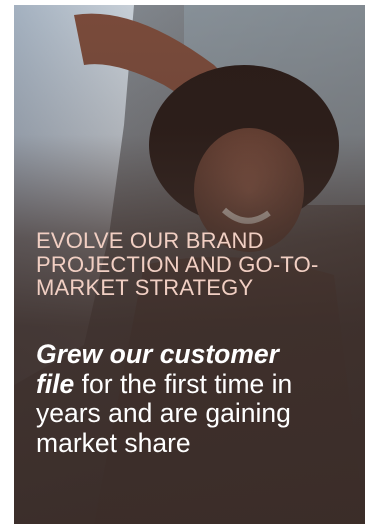 The image size is (370, 527). Describe the element at coordinates (157, 354) in the screenshot. I see `headline-emphasis: Grew our customer` at that location.